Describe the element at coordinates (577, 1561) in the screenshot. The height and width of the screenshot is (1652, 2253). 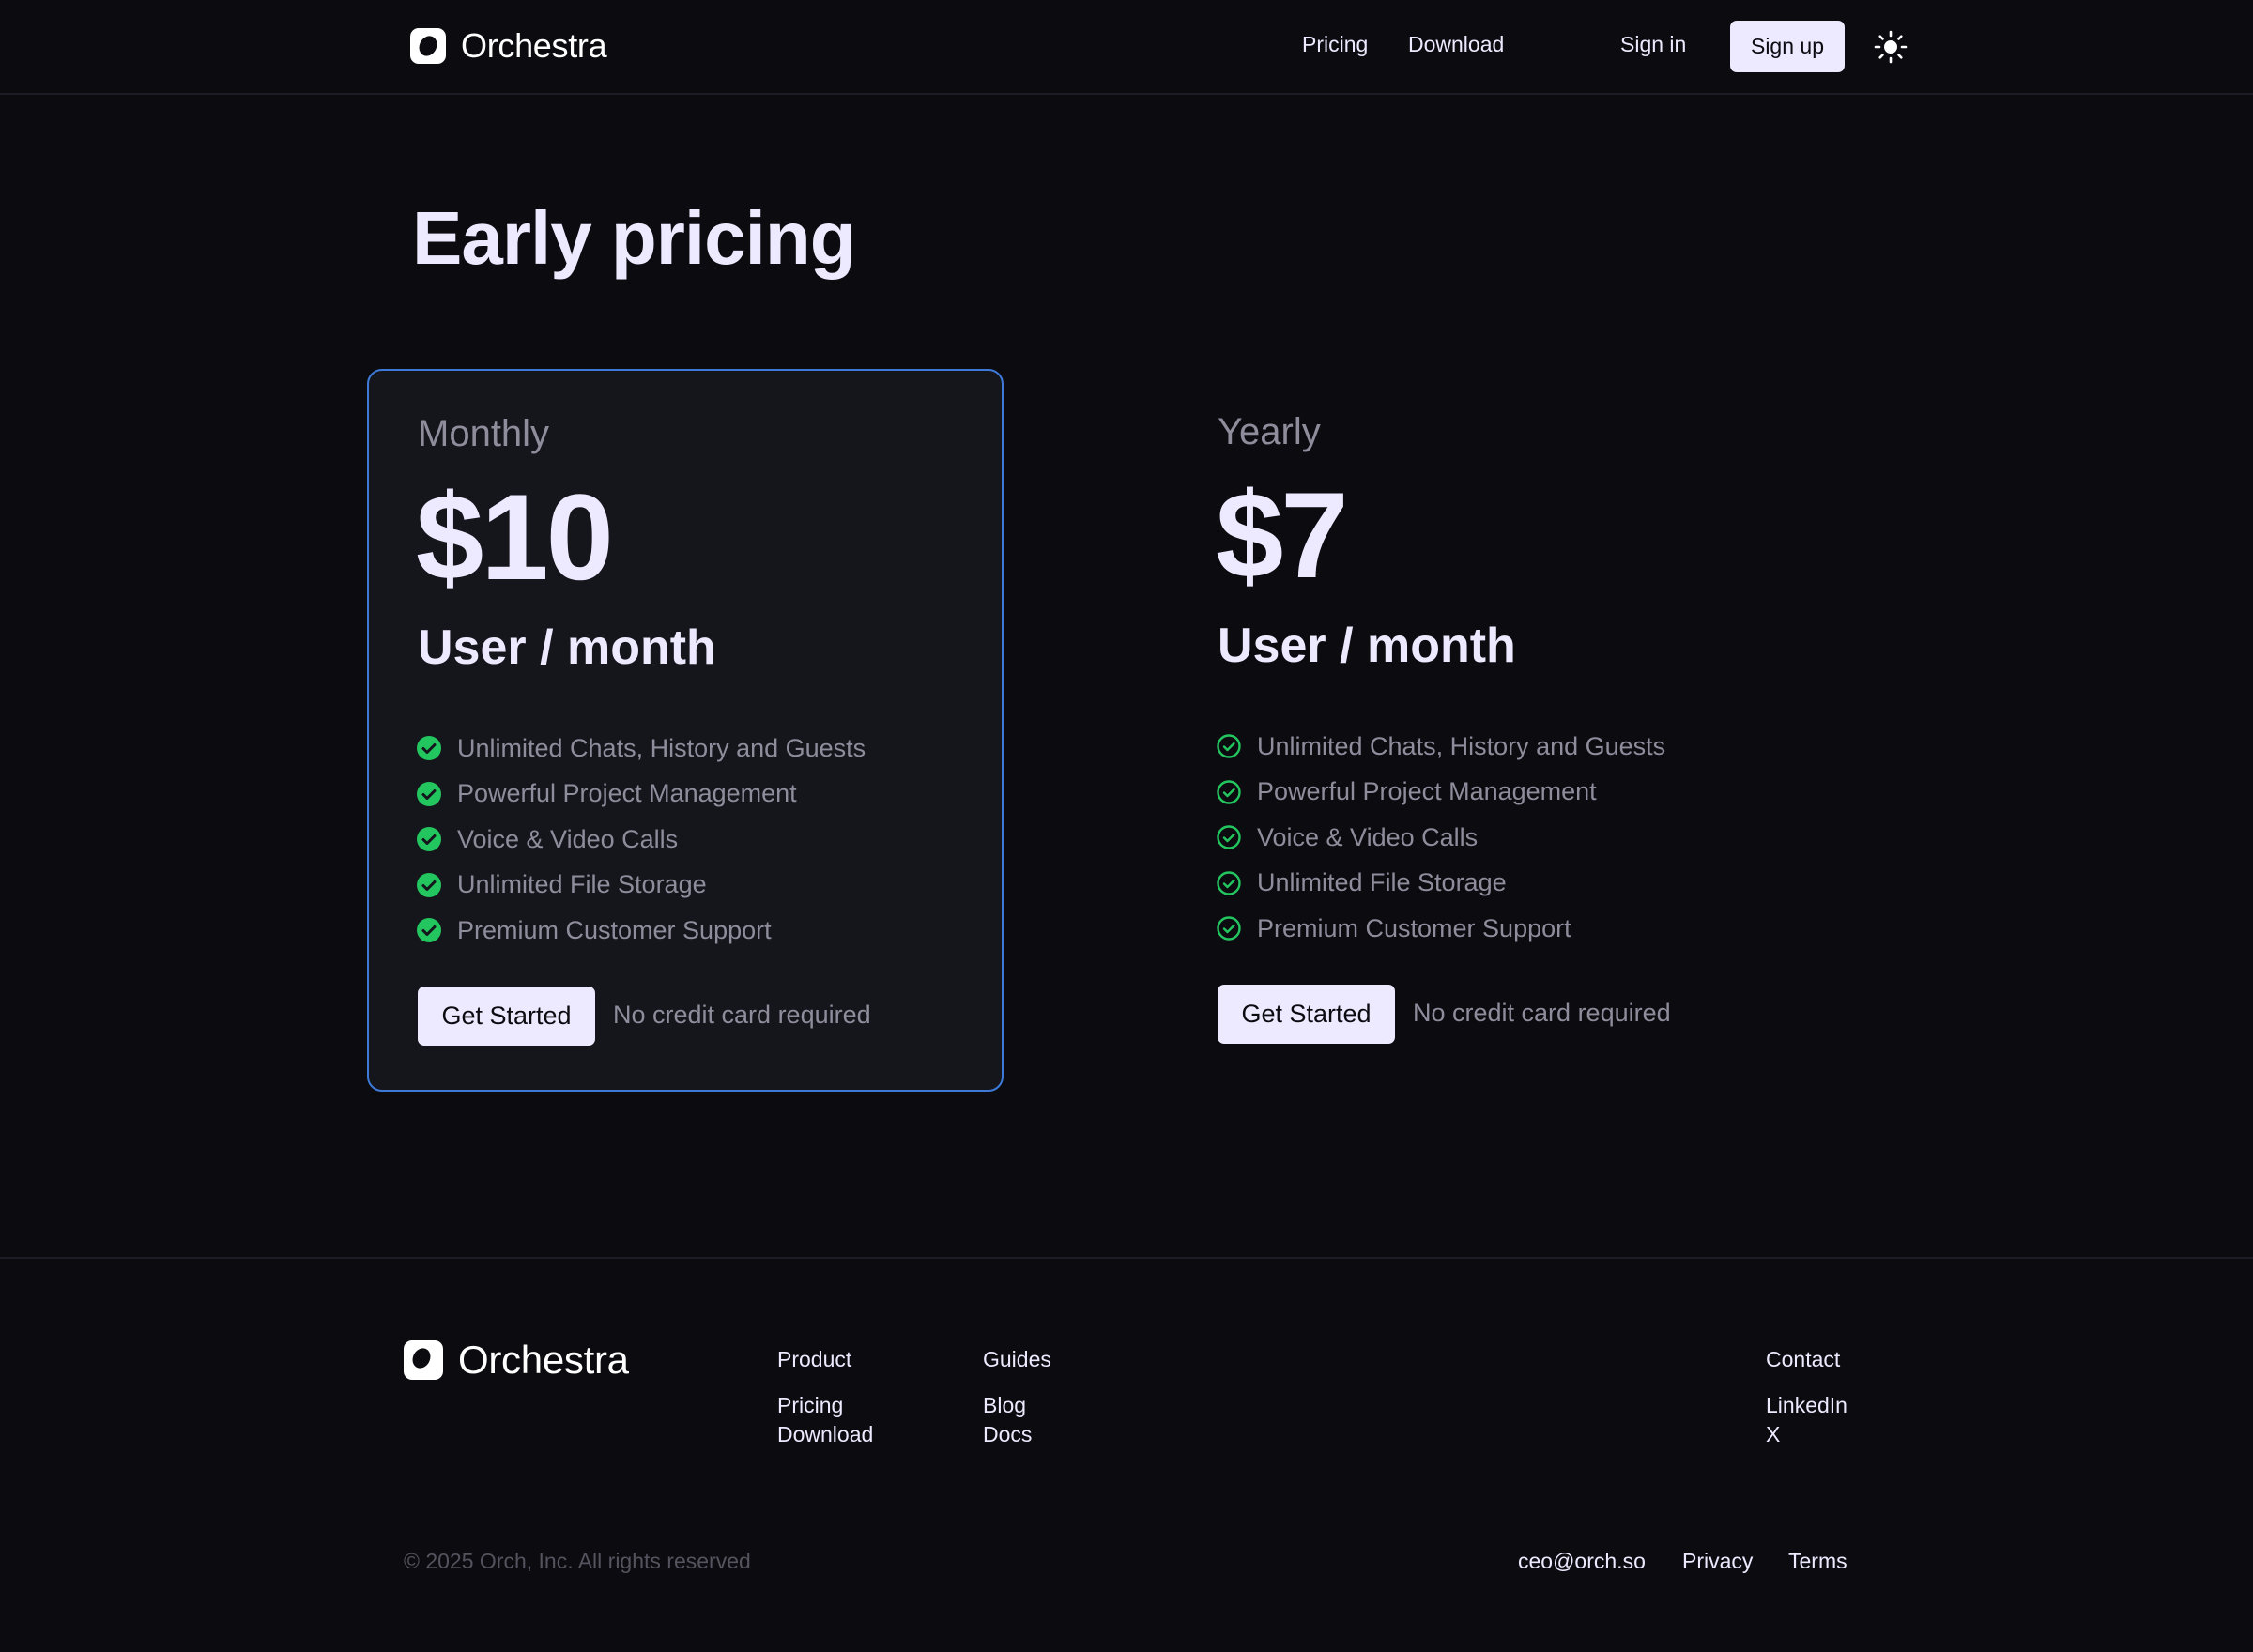
I see `copyright-text: © 2025 Orch, Inc. All rights reserved` at that location.